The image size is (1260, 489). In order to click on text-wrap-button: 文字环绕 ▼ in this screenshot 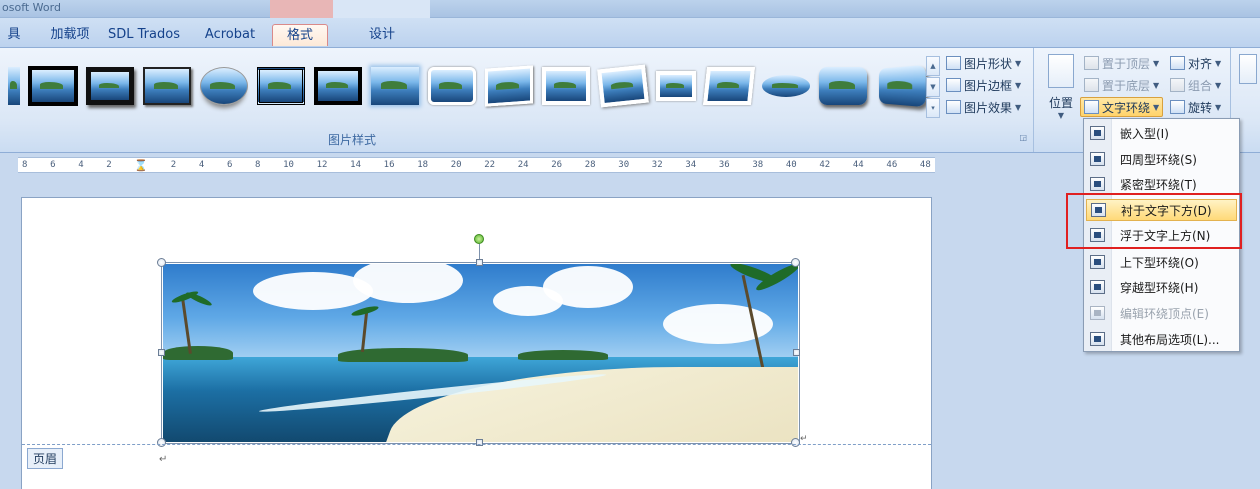, I will do `click(1122, 107)`.